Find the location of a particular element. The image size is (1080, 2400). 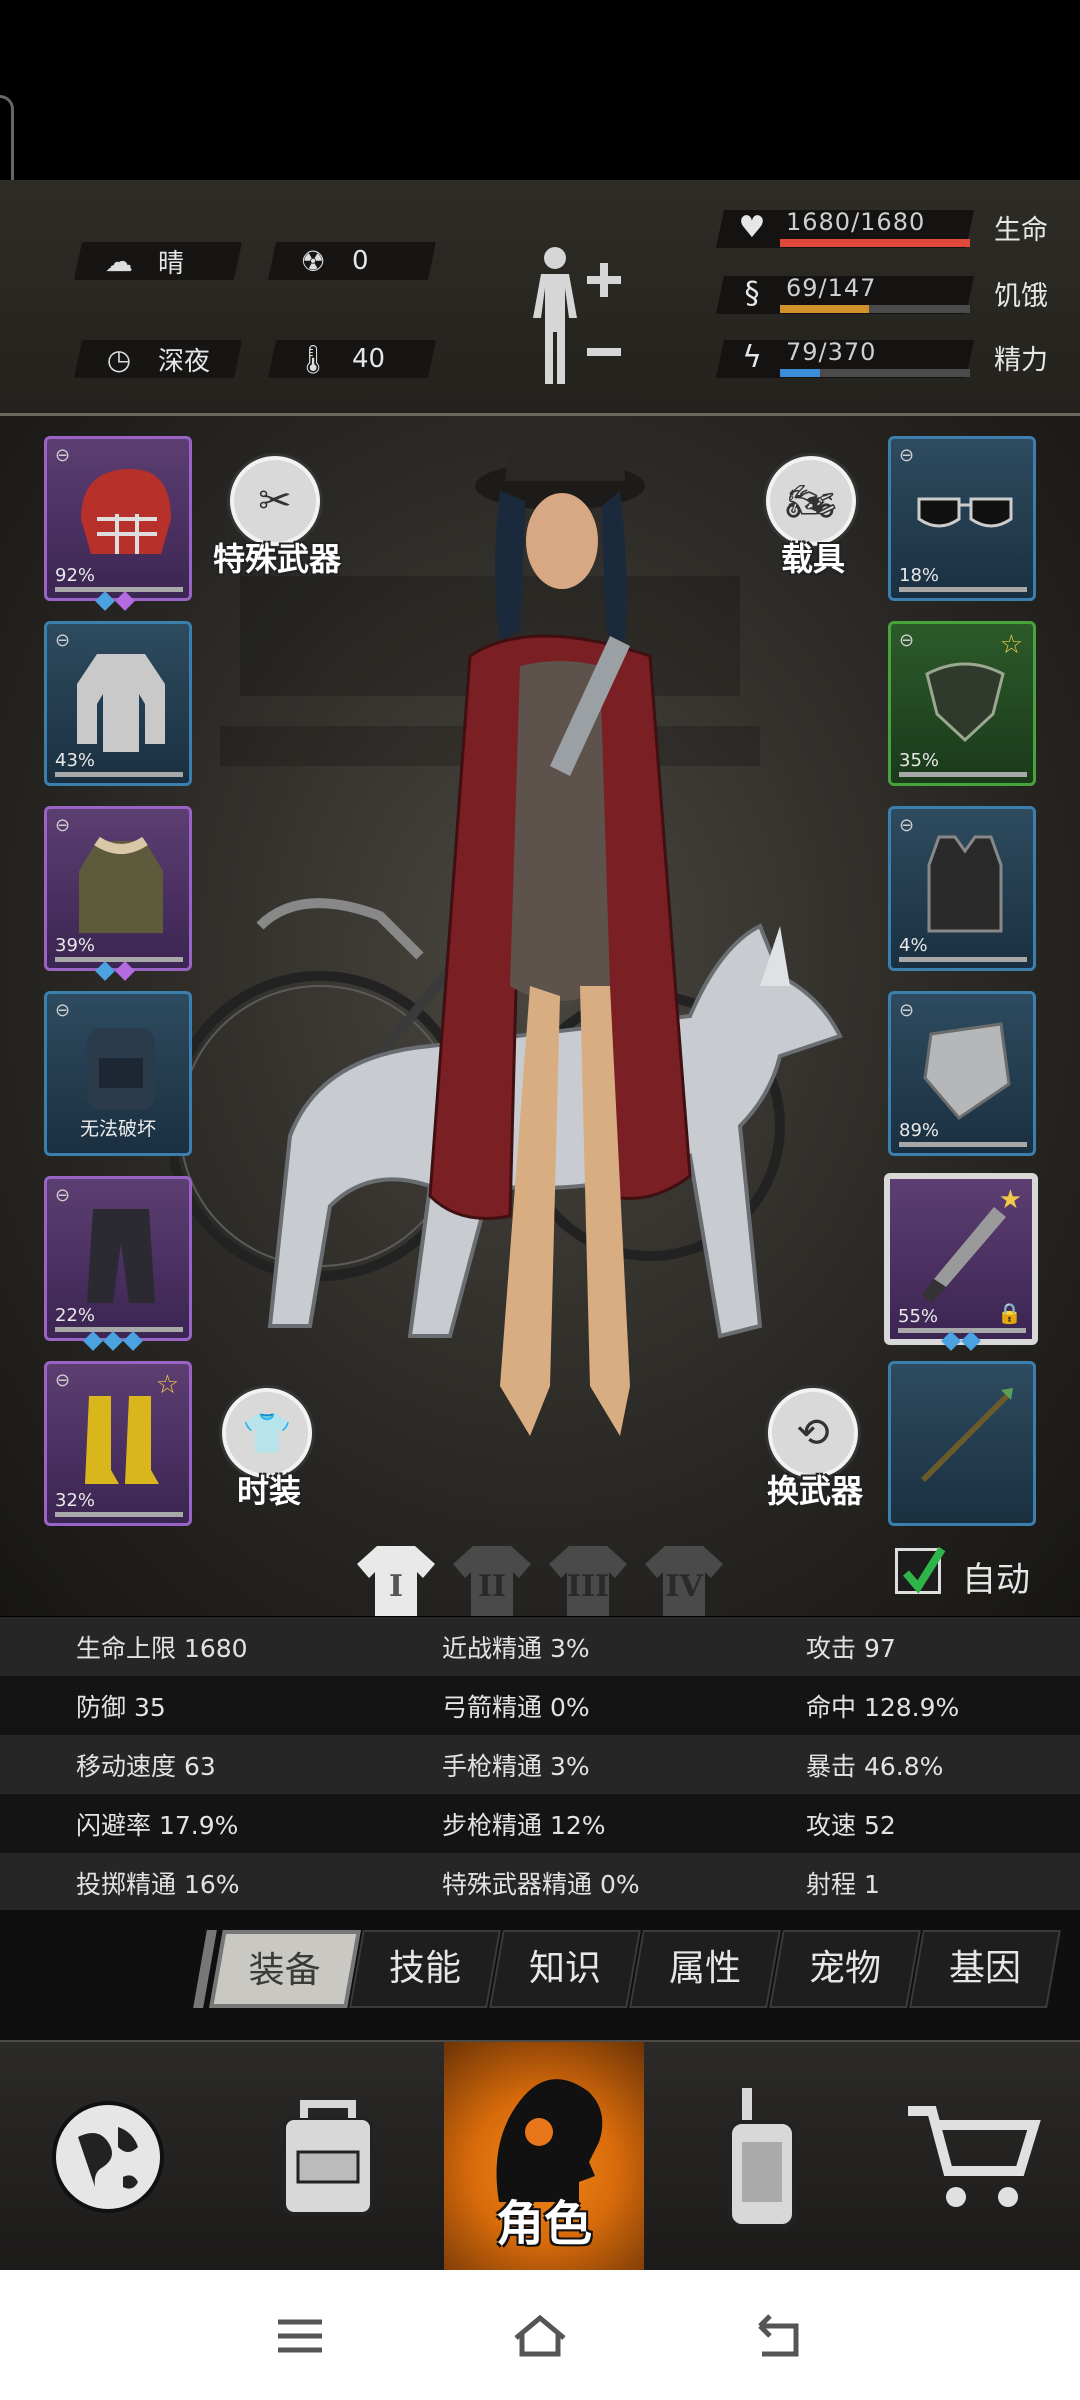

weather-text: 晴 is located at coordinates (171, 263).